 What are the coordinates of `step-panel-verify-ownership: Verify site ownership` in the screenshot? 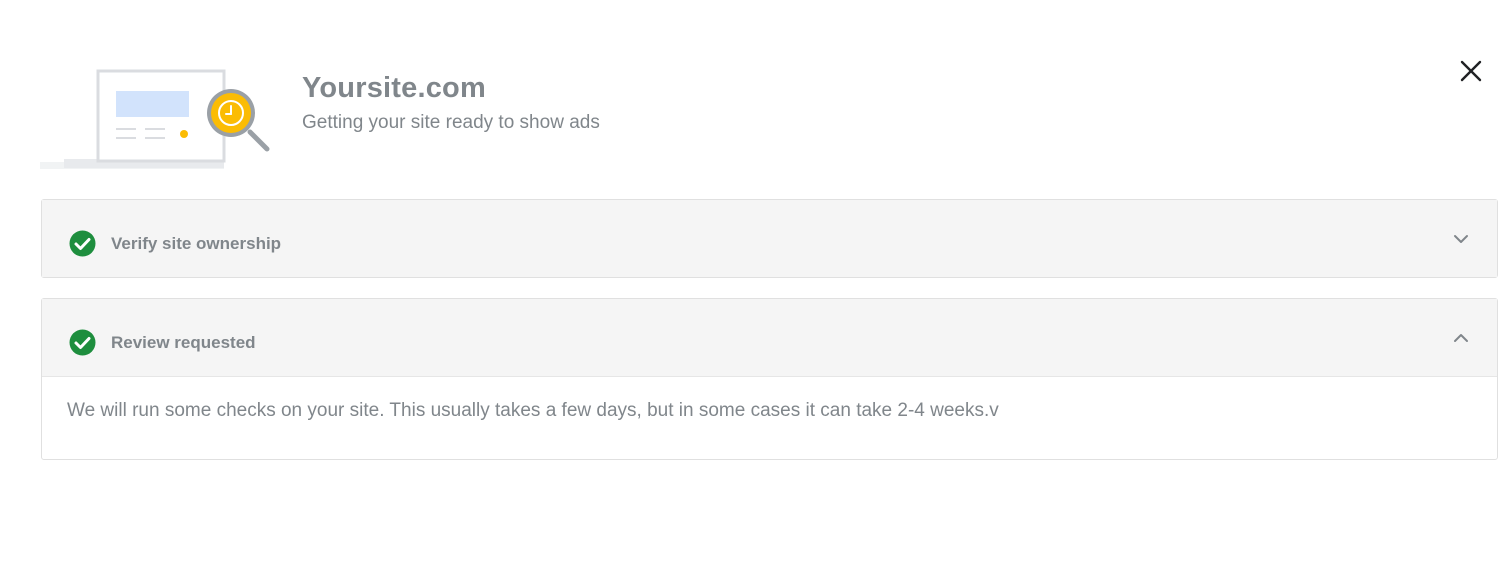 It's located at (769, 238).